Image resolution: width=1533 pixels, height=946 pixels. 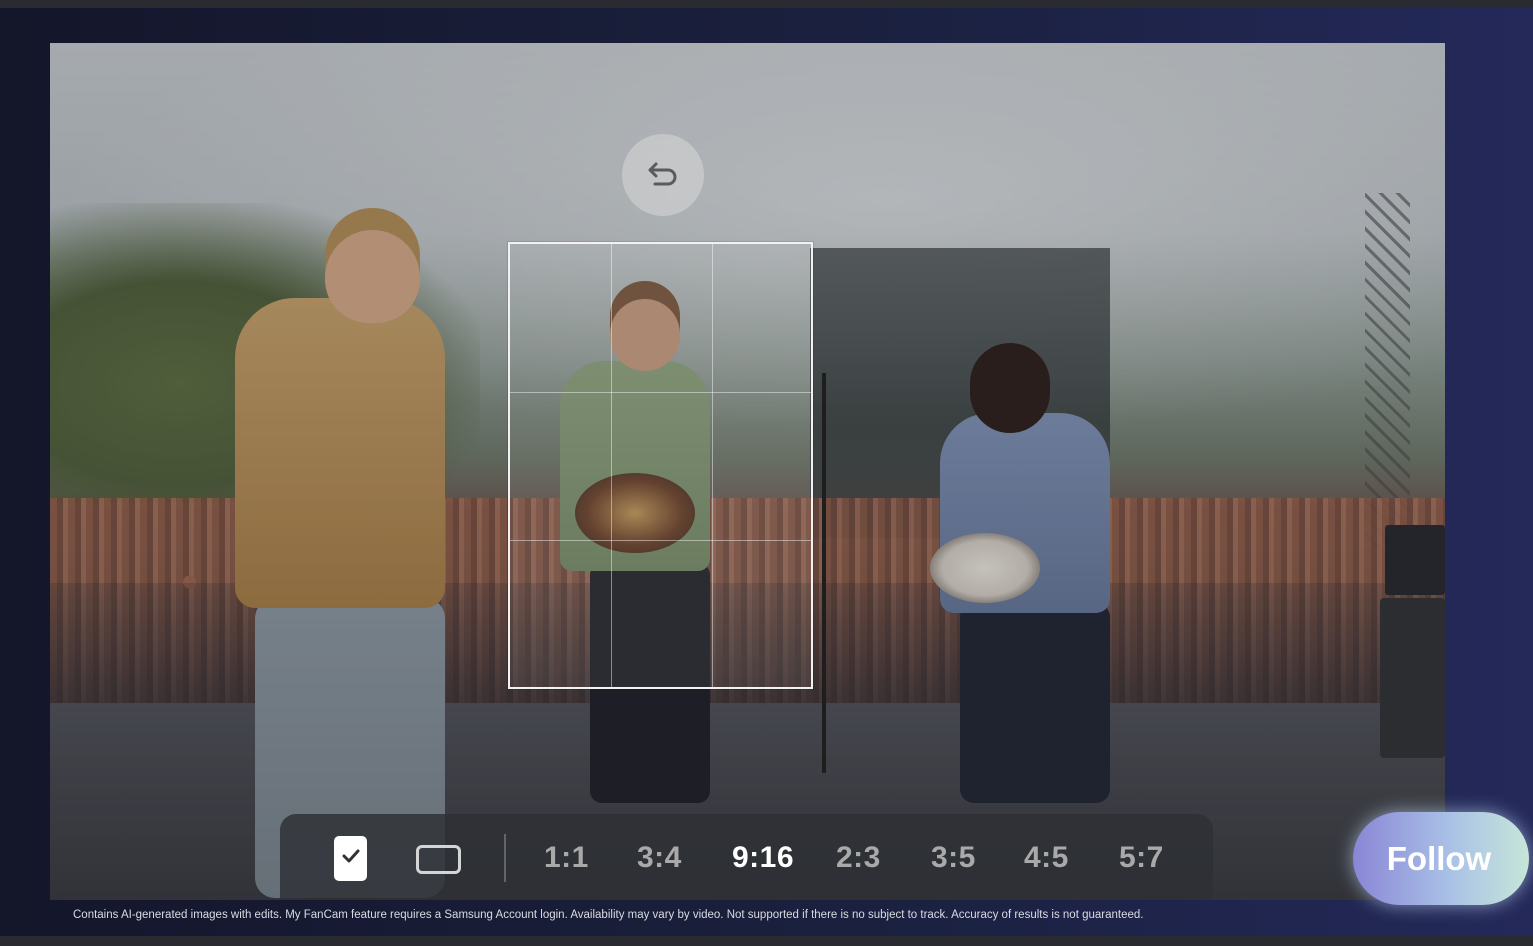 What do you see at coordinates (660, 465) in the screenshot?
I see `crop-frame` at bounding box center [660, 465].